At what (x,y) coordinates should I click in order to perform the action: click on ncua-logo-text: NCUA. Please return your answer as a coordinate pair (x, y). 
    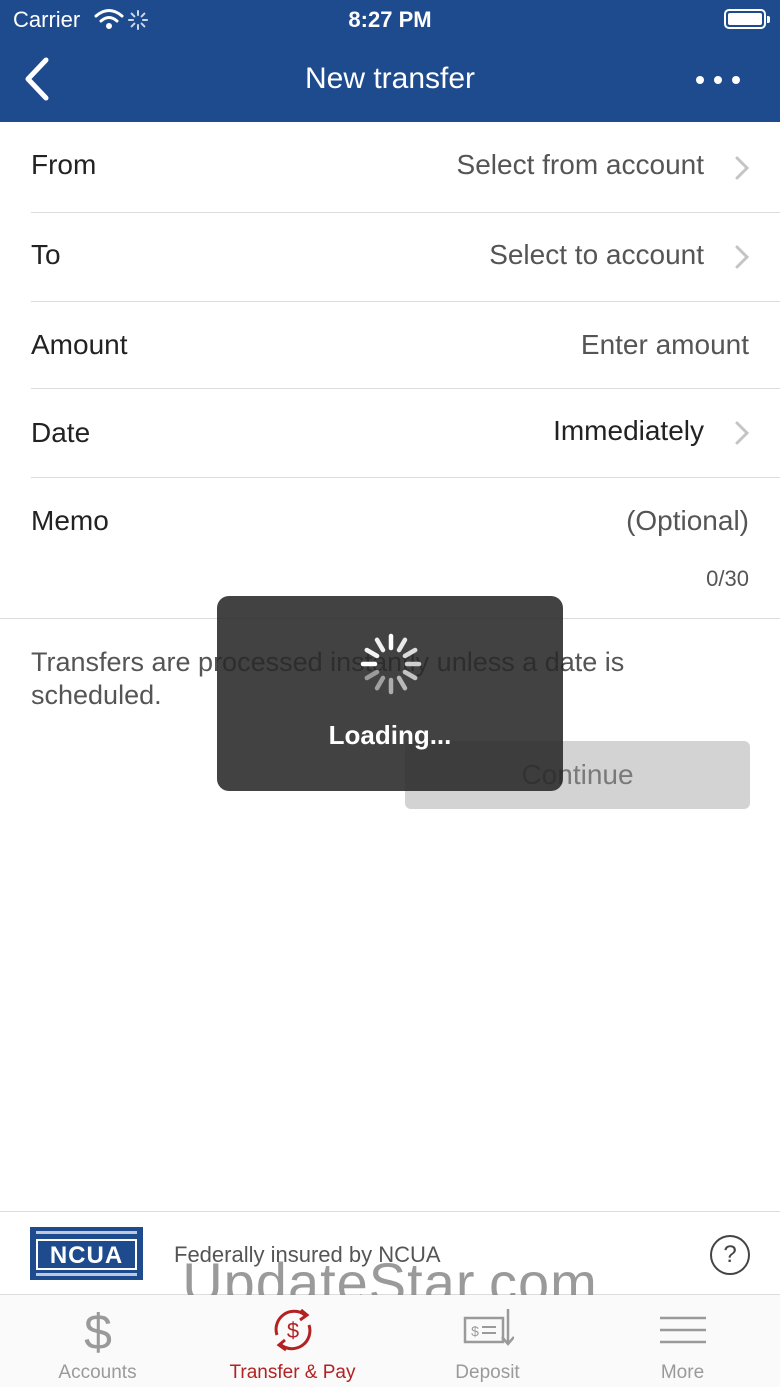
    Looking at the image, I should click on (86, 1255).